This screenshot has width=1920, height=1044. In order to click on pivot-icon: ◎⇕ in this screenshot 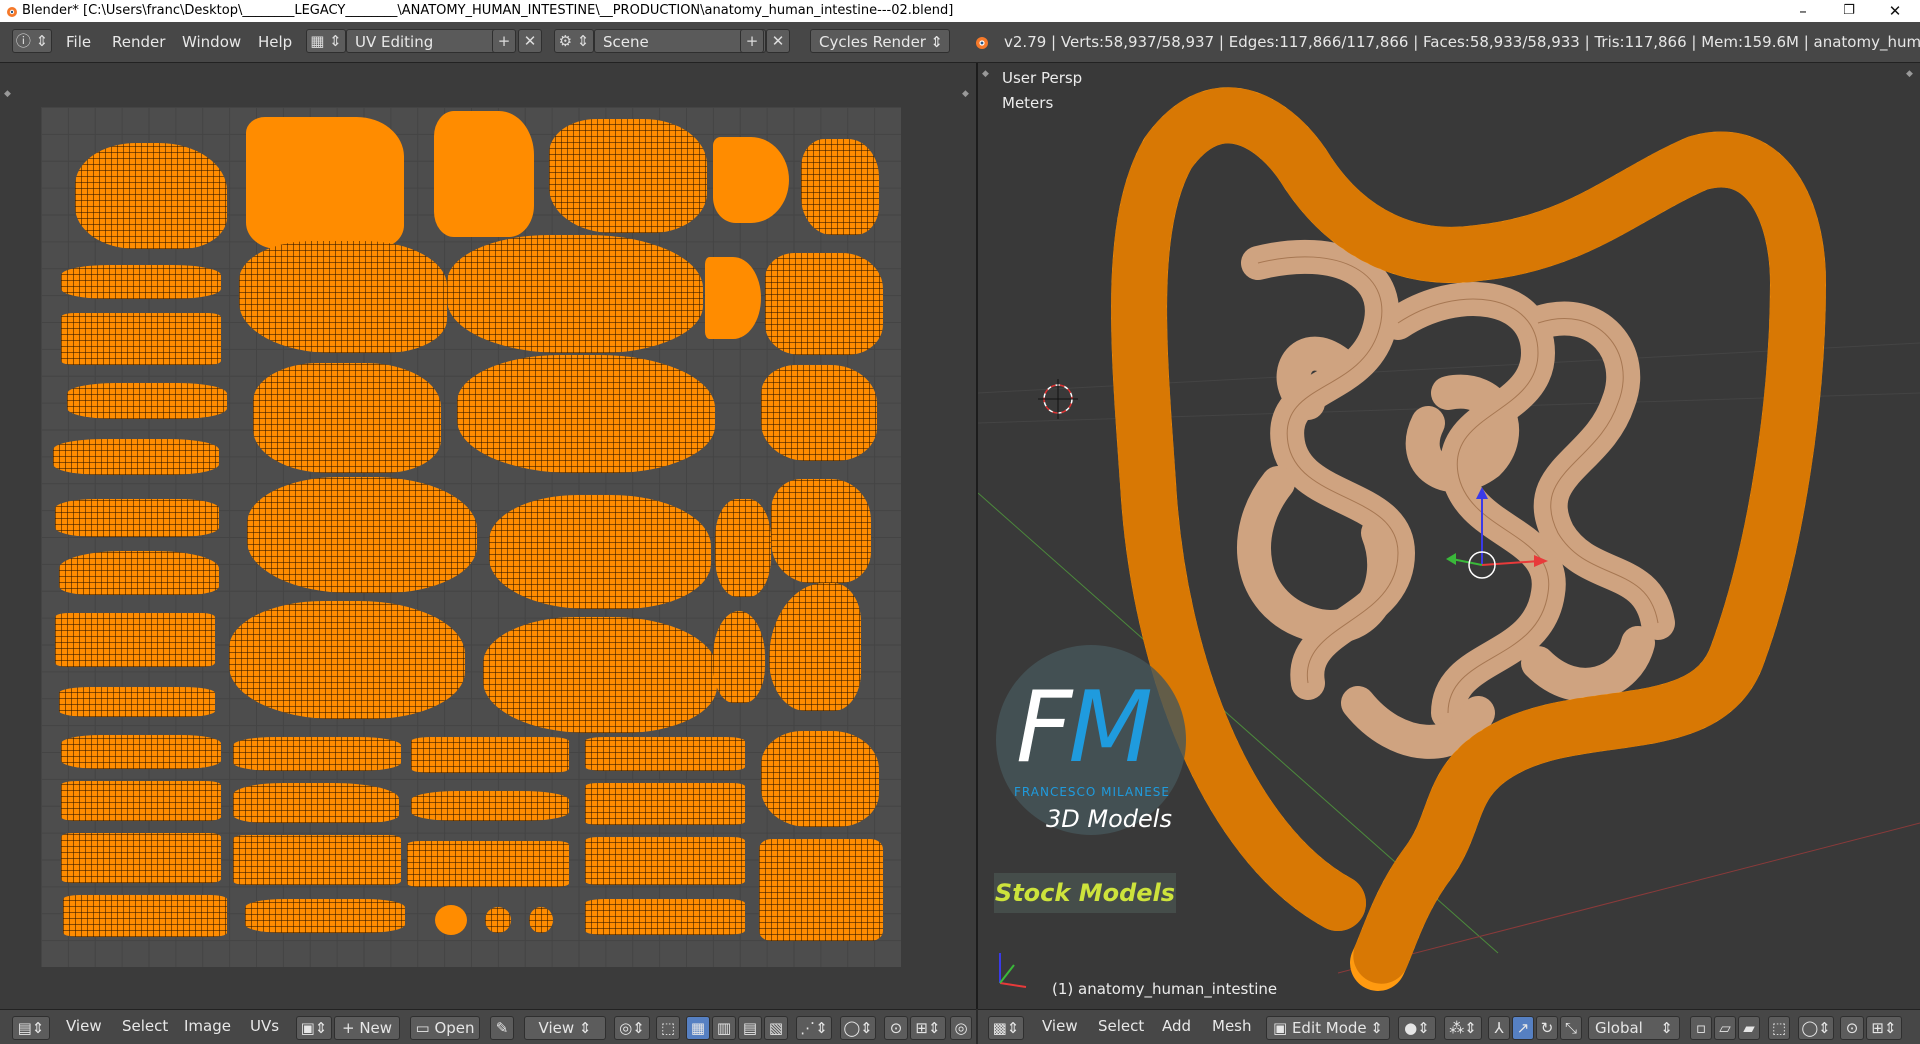, I will do `click(632, 1028)`.